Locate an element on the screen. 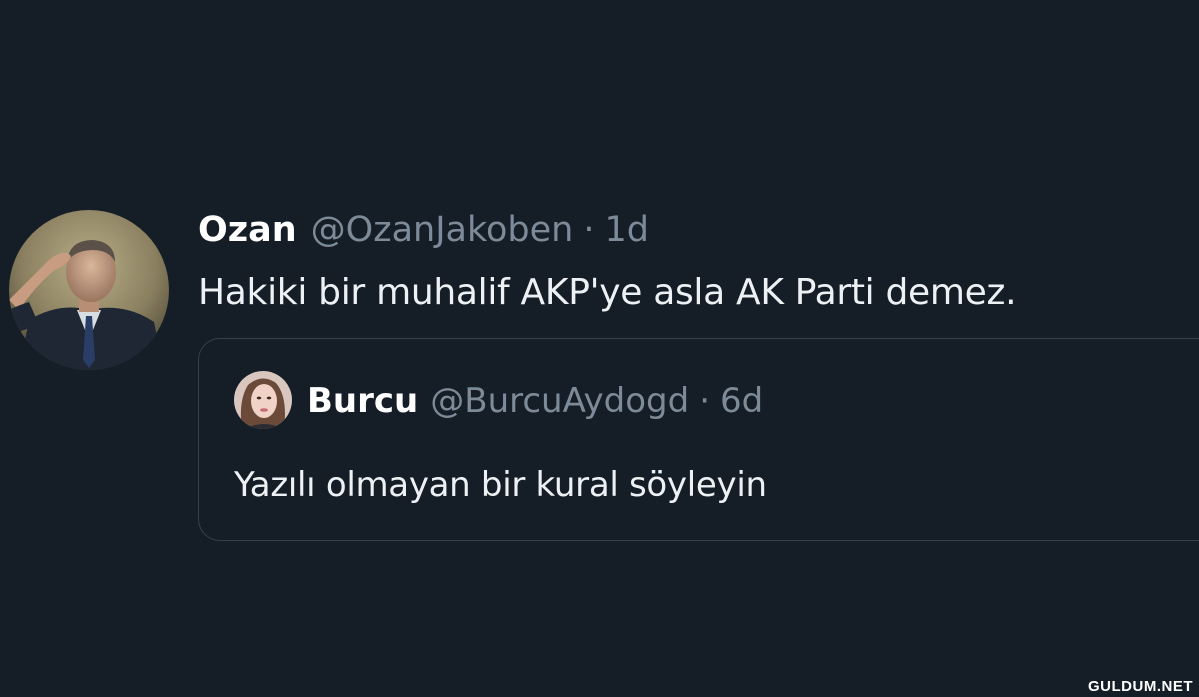  quoted-tweet-timestamp: 6d is located at coordinates (741, 401).